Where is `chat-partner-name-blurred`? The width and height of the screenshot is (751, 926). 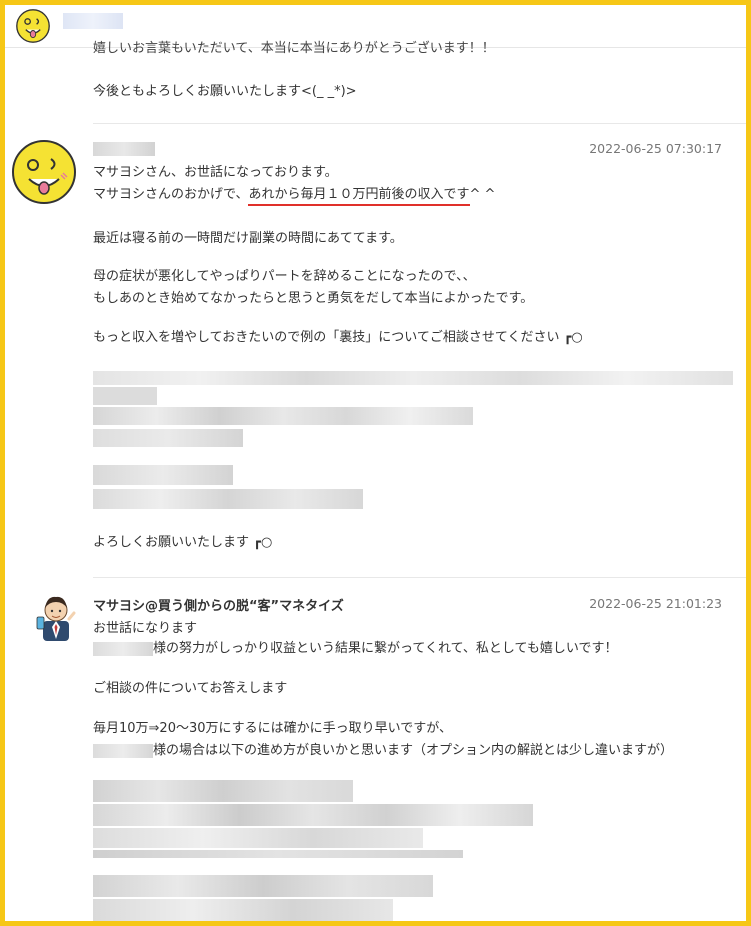
chat-partner-name-blurred is located at coordinates (93, 21).